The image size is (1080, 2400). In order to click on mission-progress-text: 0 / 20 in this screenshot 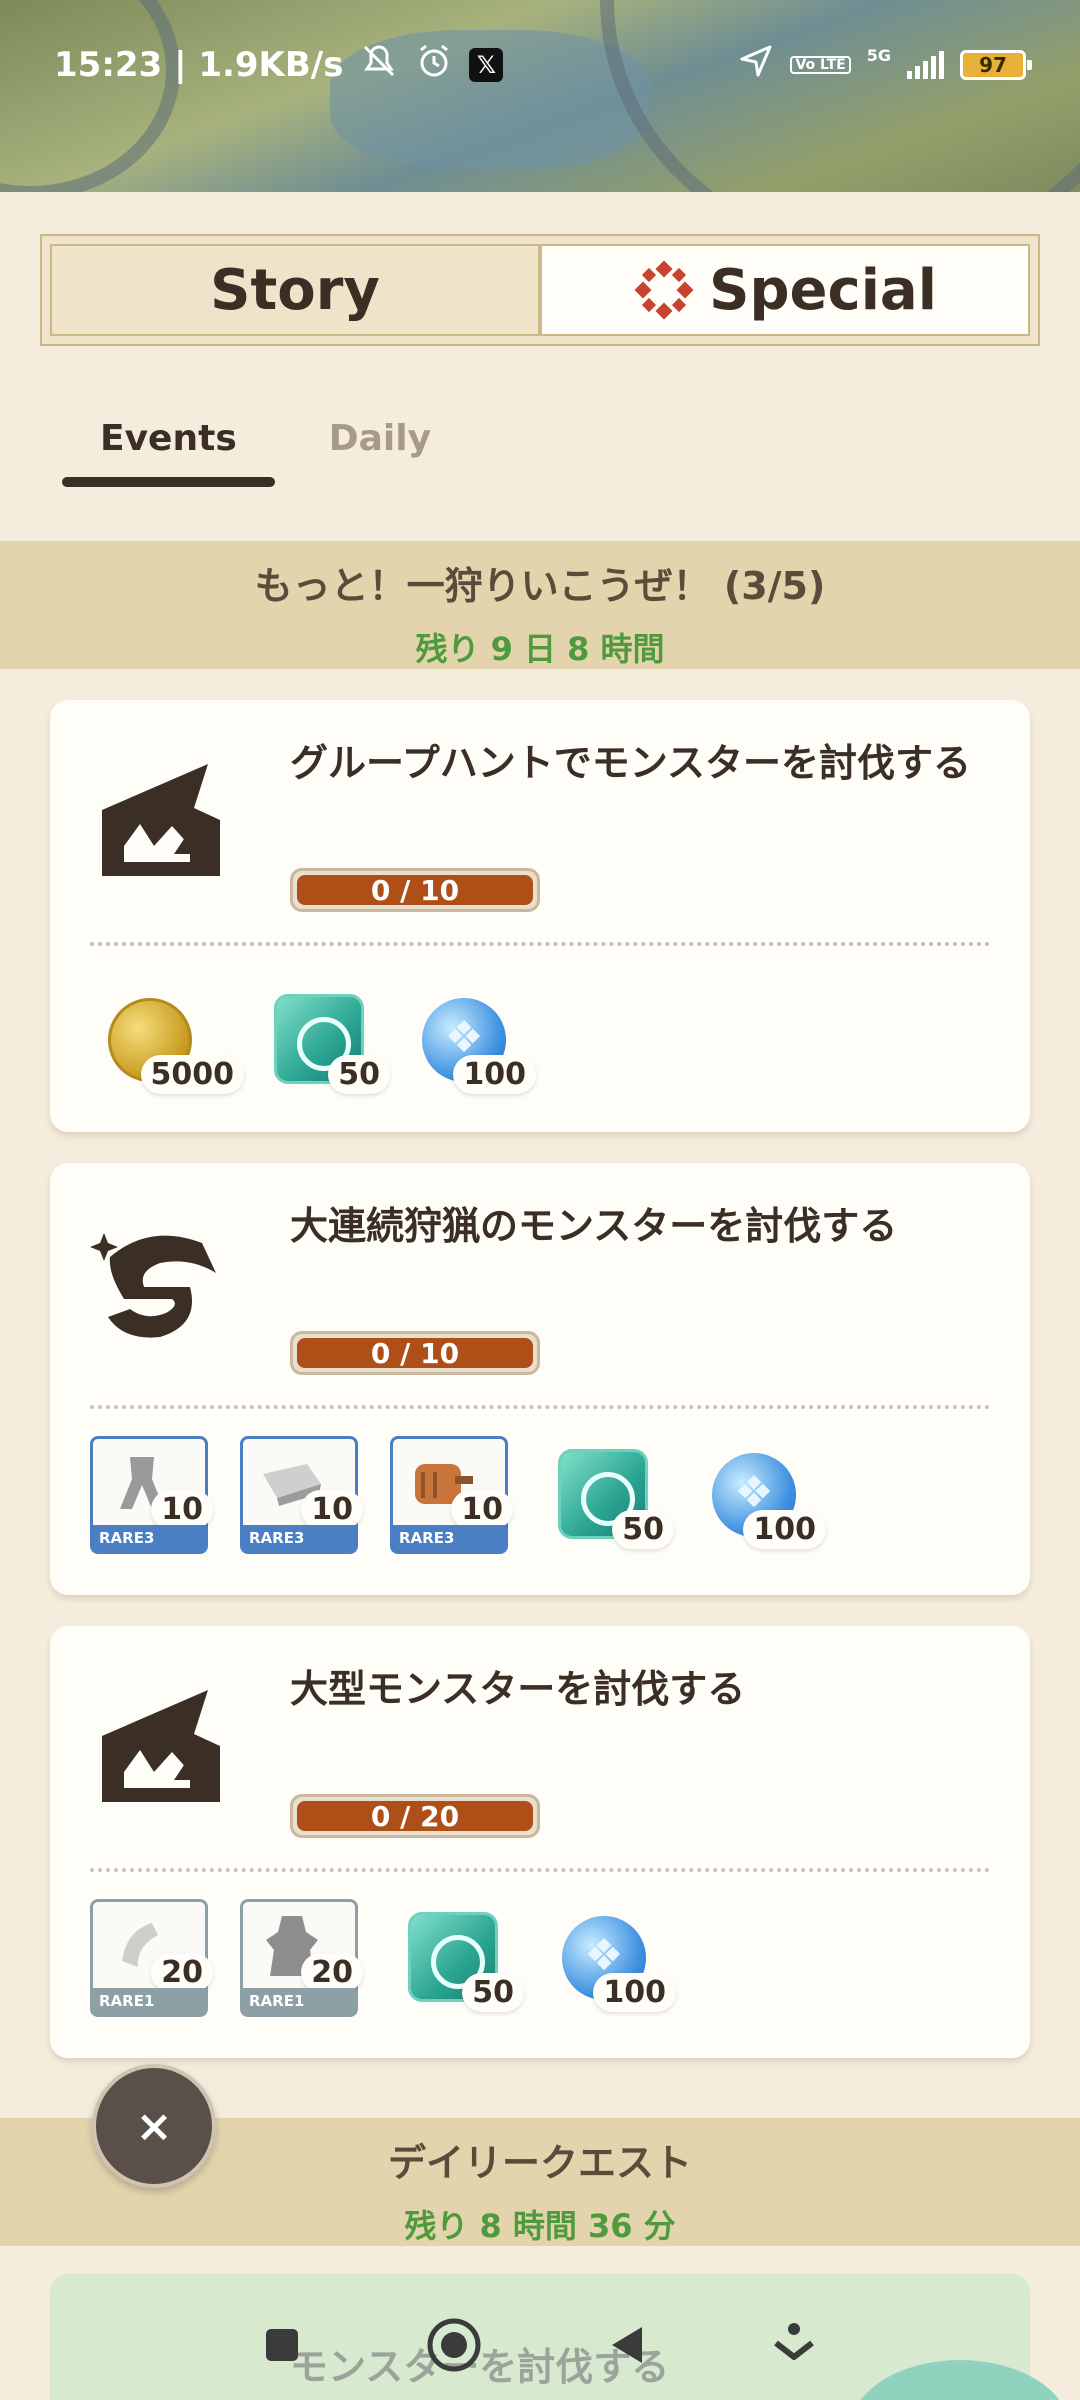, I will do `click(415, 1816)`.